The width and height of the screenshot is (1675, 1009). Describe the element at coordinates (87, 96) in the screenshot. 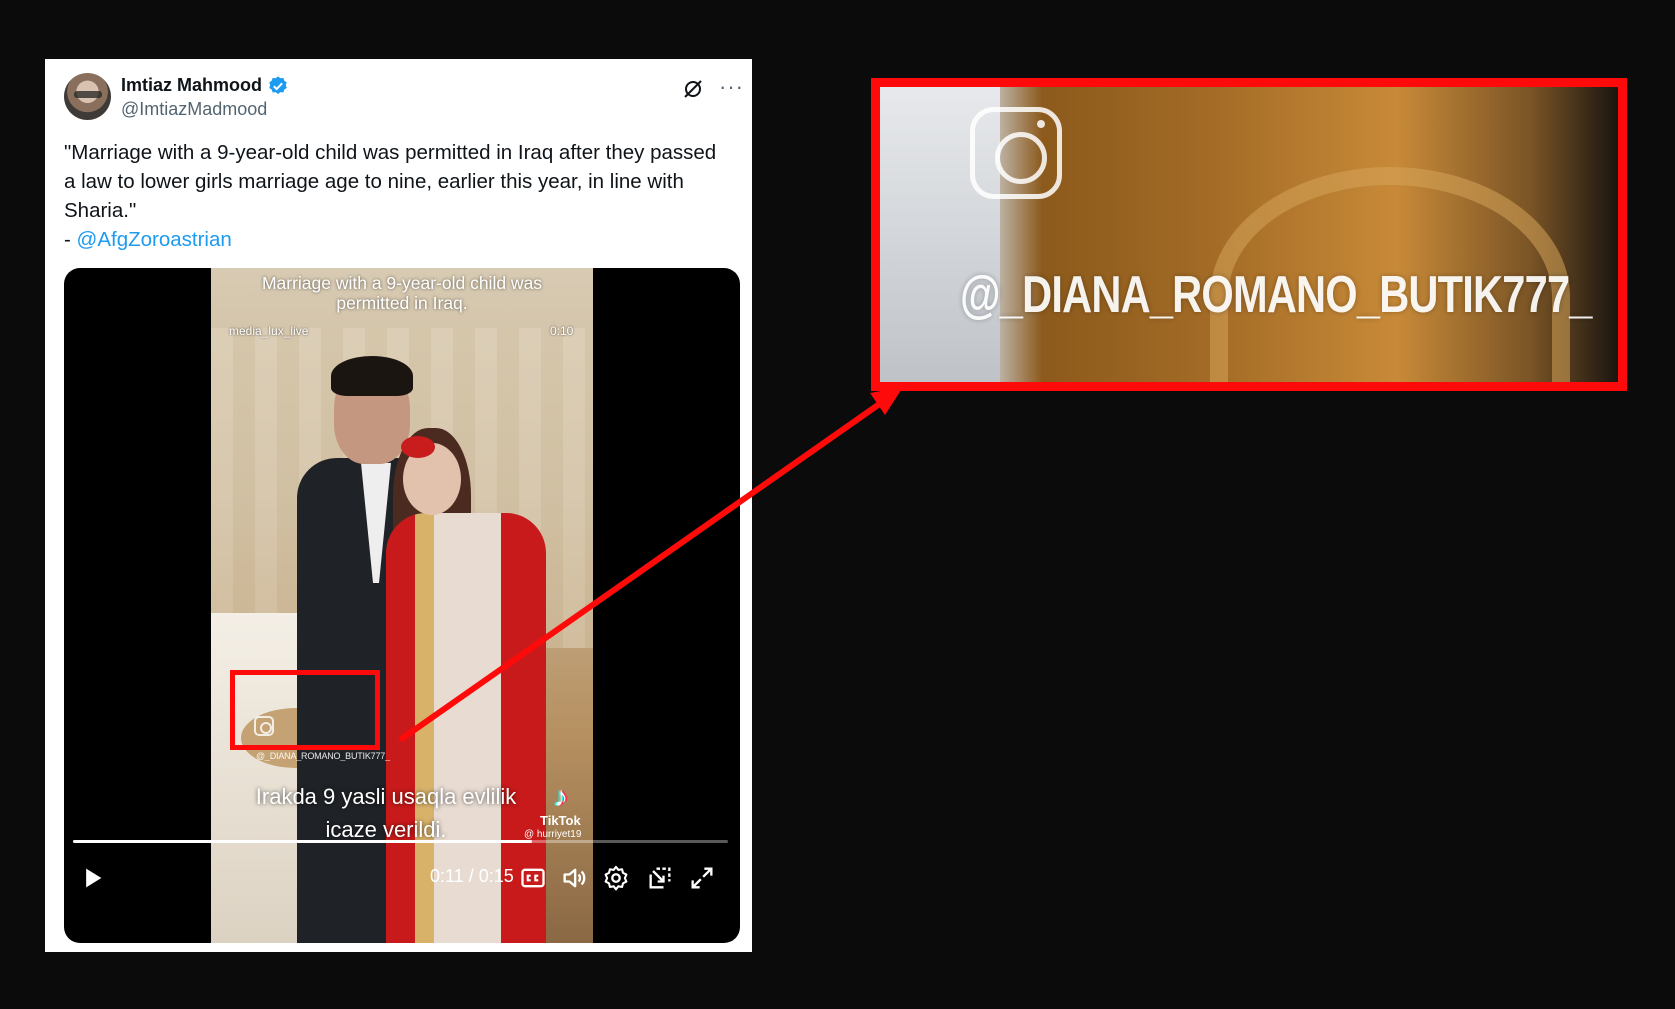

I see `avatar` at that location.